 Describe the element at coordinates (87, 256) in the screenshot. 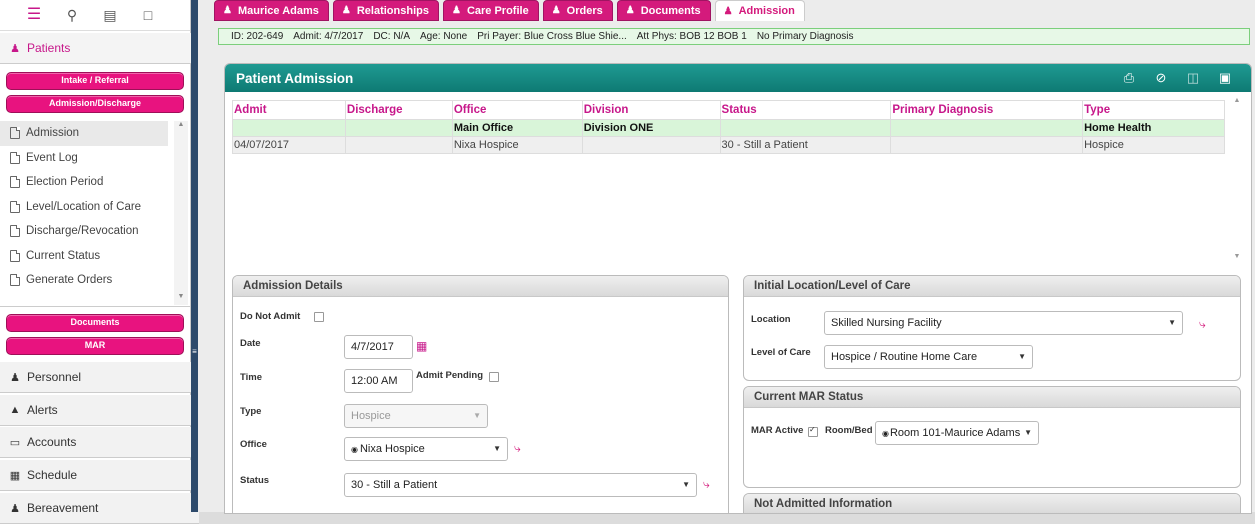

I see `sidebar-item-current-status: Current Status` at that location.